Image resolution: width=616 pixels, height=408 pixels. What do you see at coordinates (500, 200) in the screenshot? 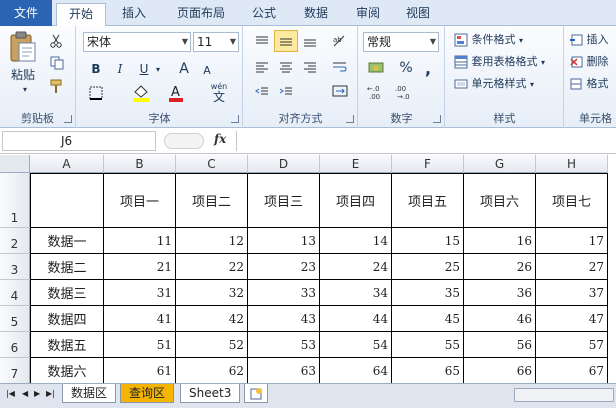
I see `table-header-cell: 项目六` at bounding box center [500, 200].